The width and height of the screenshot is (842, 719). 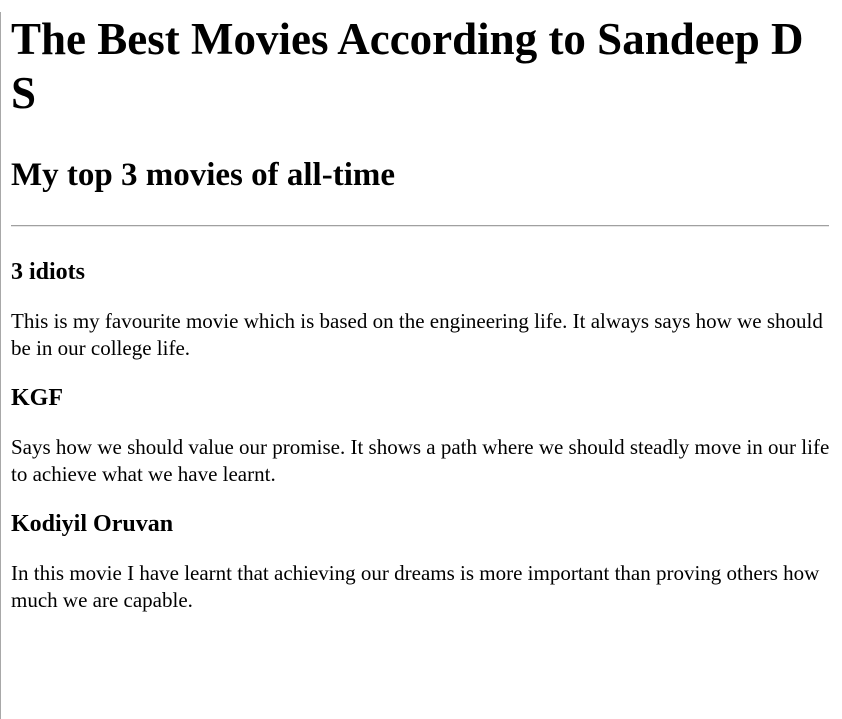 What do you see at coordinates (37, 398) in the screenshot?
I see `movie-title: KGF` at bounding box center [37, 398].